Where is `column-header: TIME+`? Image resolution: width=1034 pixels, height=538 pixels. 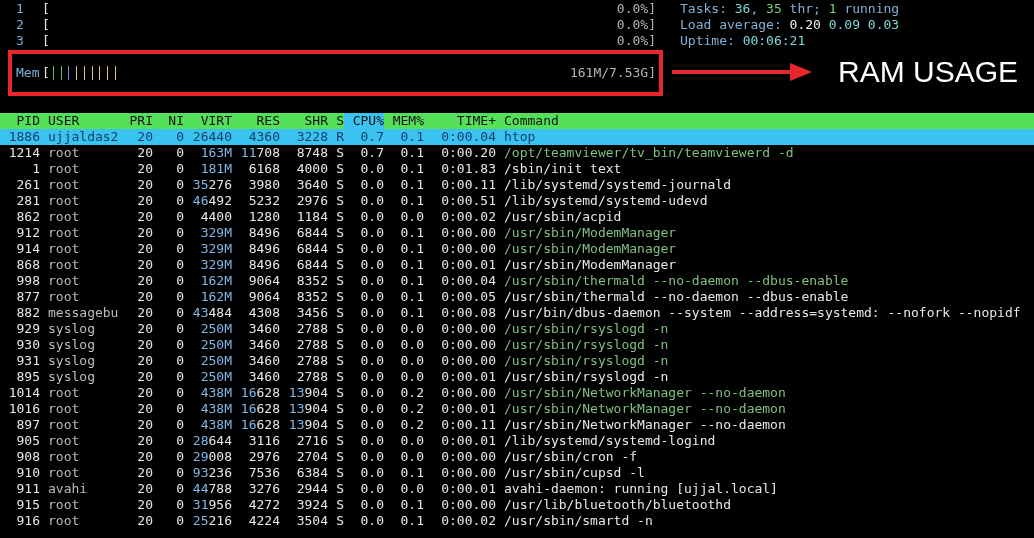
column-header: TIME+ is located at coordinates (460, 121).